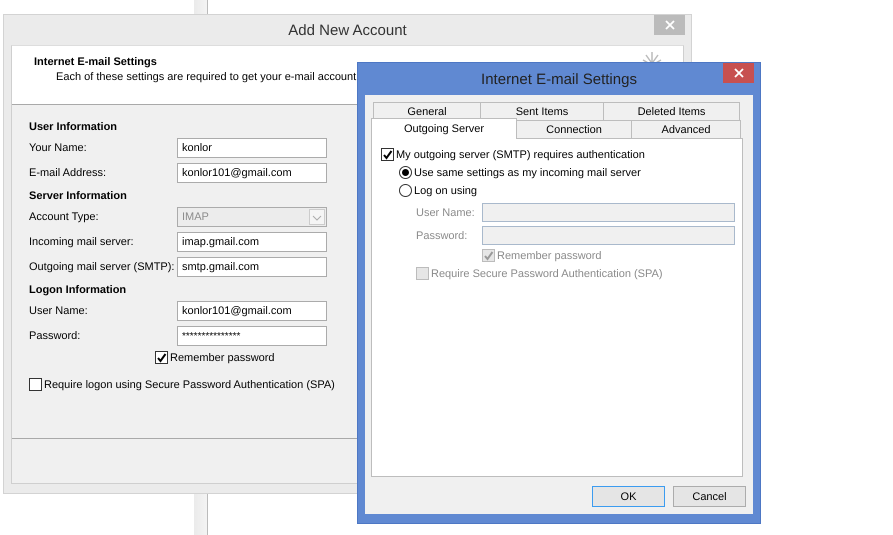 This screenshot has height=535, width=893. Describe the element at coordinates (77, 290) in the screenshot. I see `section-heading: Logon Information` at that location.